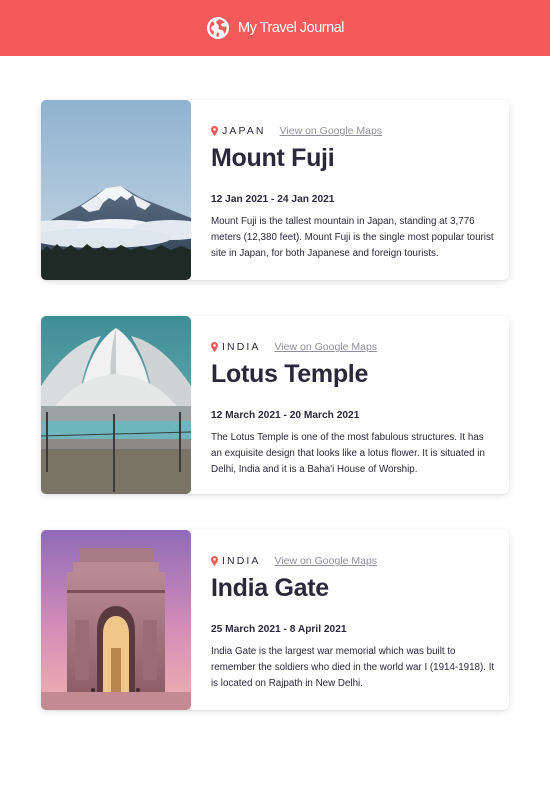 This screenshot has height=812, width=550. What do you see at coordinates (116, 190) in the screenshot?
I see `entry-photo-mount-fuji` at bounding box center [116, 190].